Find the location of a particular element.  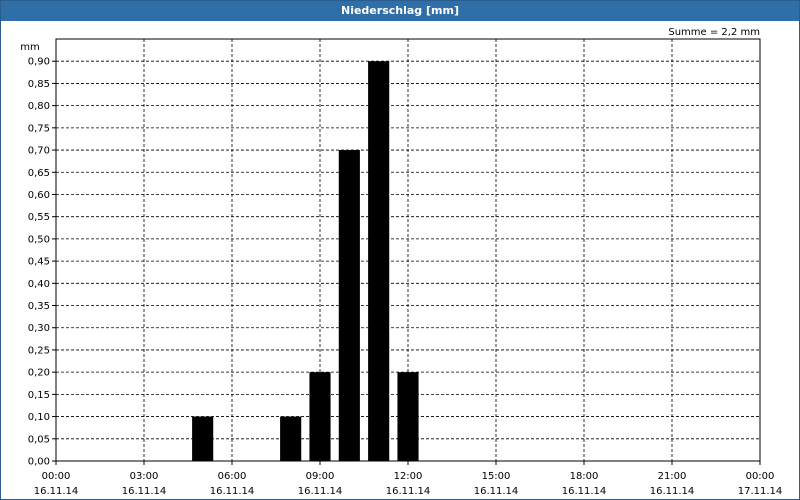

y-tick-label: 0,75 is located at coordinates (39, 128).